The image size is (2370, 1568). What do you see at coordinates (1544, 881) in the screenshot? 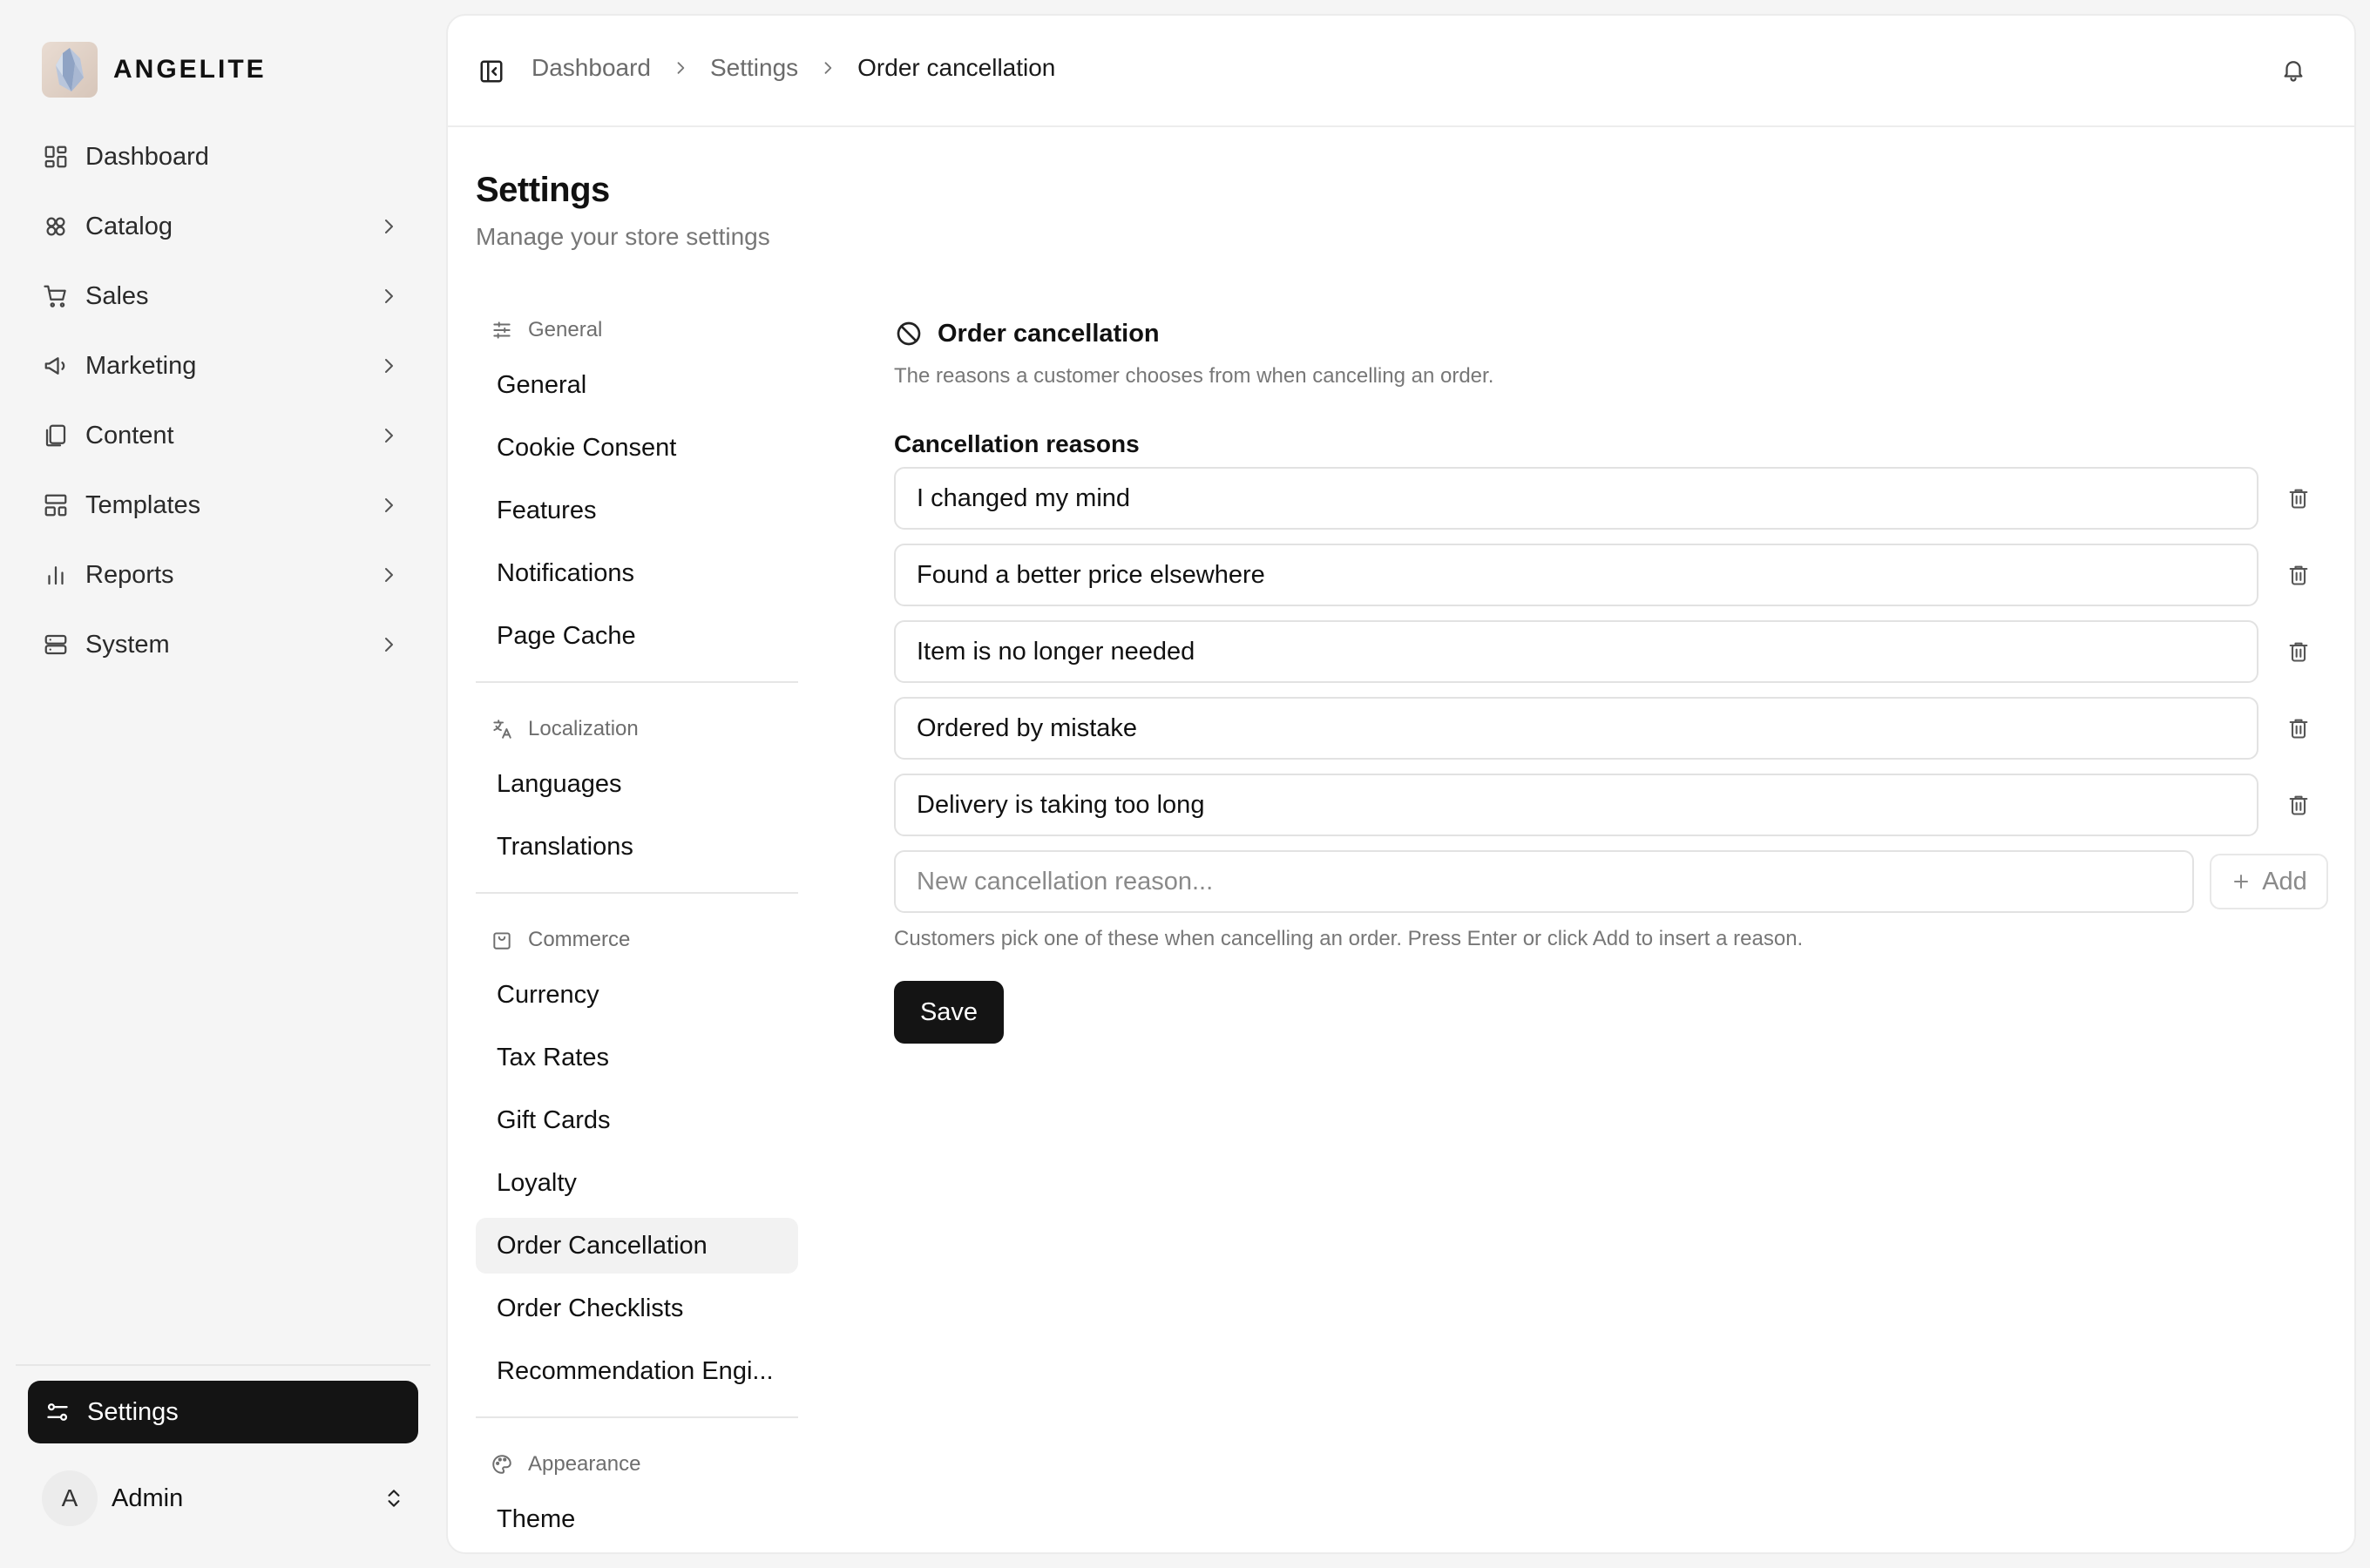
I see `new-reason-input` at bounding box center [1544, 881].